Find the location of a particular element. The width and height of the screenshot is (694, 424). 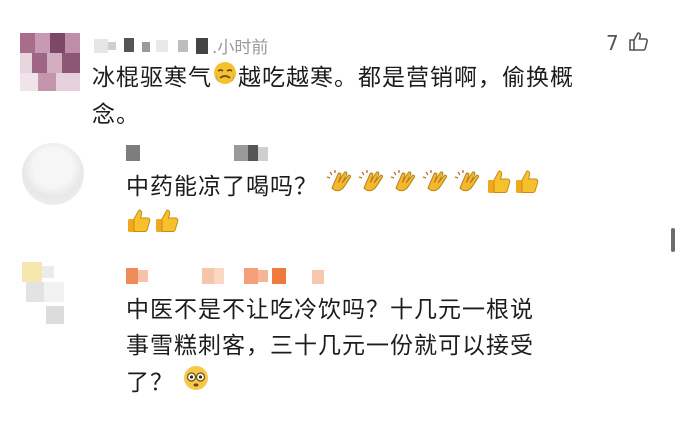

comment-text: 念。 is located at coordinates (116, 115).